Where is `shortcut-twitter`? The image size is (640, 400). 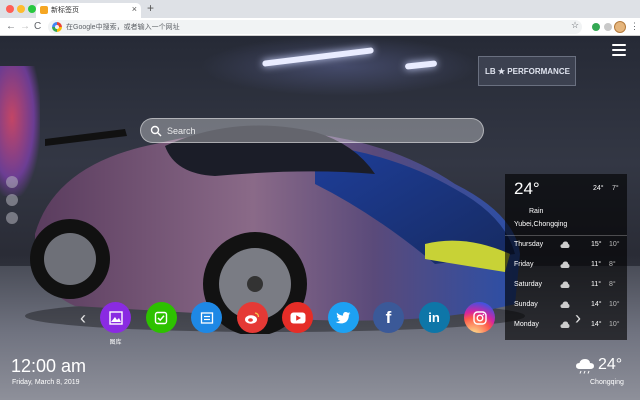
shortcut-twitter is located at coordinates (343, 317).